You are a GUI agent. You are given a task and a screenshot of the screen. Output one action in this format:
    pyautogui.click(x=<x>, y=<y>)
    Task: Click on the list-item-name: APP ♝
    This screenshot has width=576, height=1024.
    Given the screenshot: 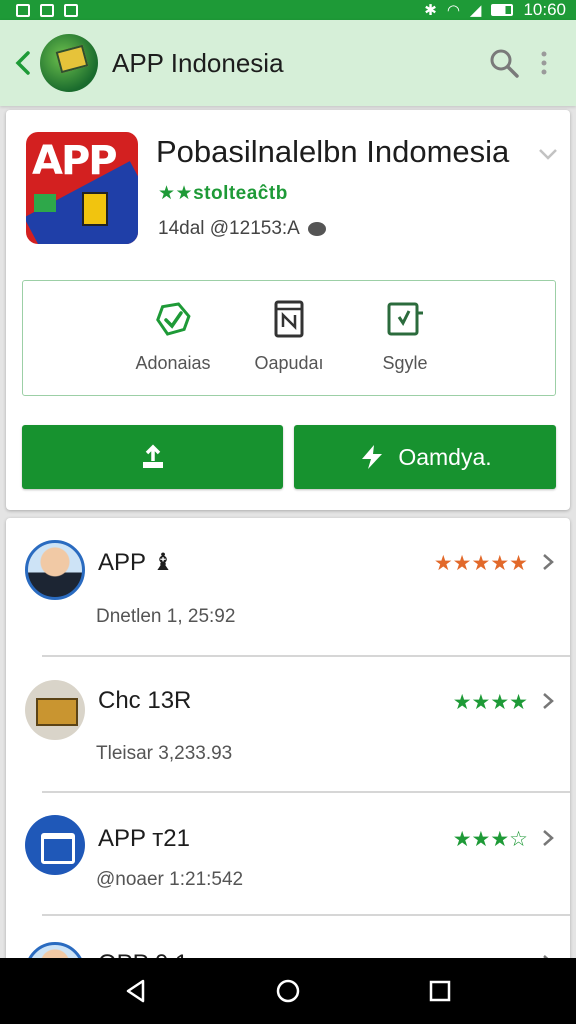 What is the action you would take?
    pyautogui.click(x=136, y=562)
    